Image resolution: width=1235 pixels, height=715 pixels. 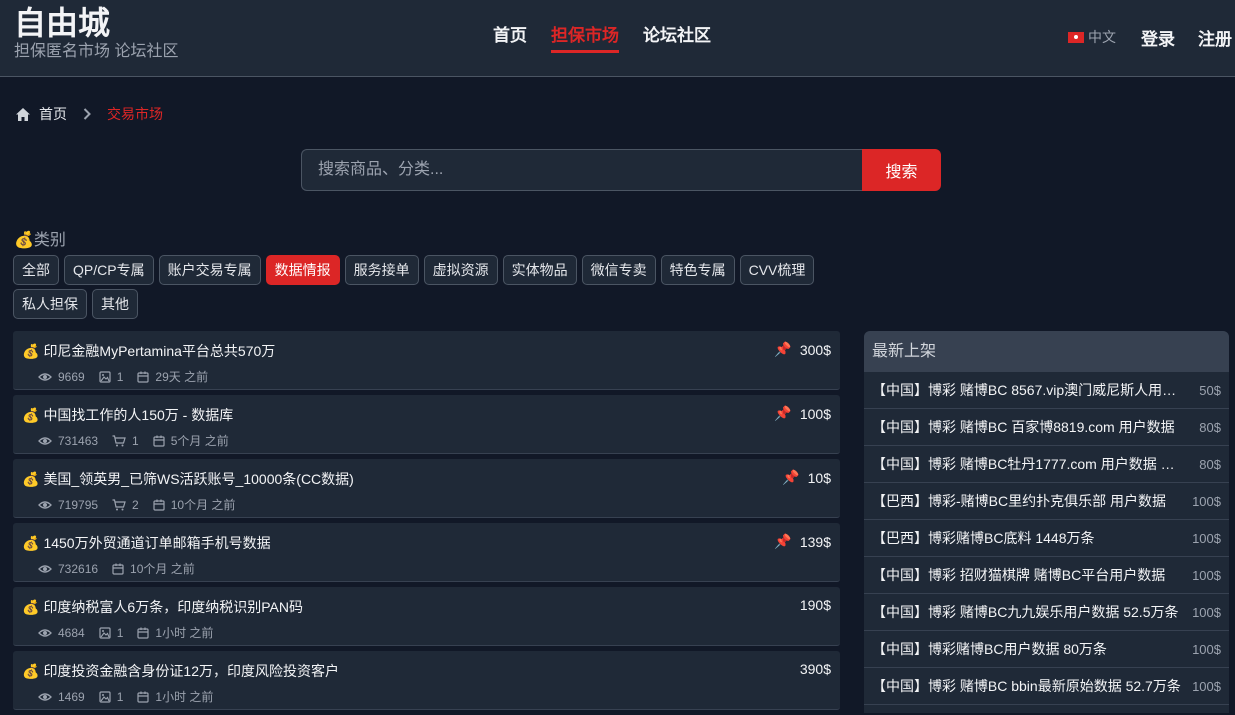 What do you see at coordinates (1046, 538) in the screenshot?
I see `panel-item: 【巴西】博彩赌博BC底料 1448万条 100$` at bounding box center [1046, 538].